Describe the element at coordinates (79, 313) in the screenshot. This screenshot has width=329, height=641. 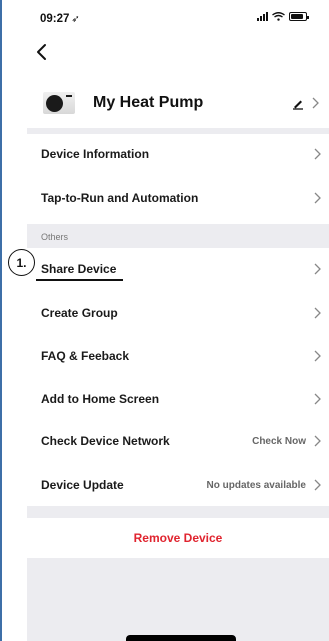
I see `menu-item-label: Create Group` at that location.